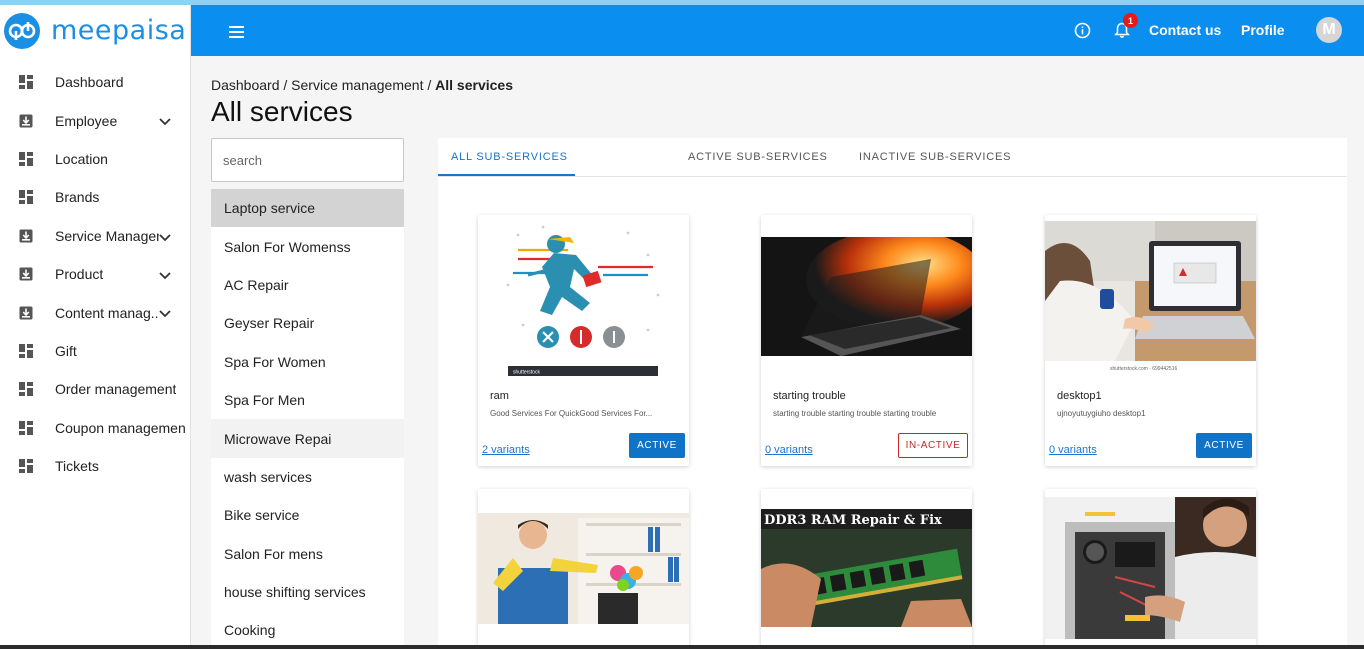  I want to click on sidebar-item-location: Location, so click(95, 159).